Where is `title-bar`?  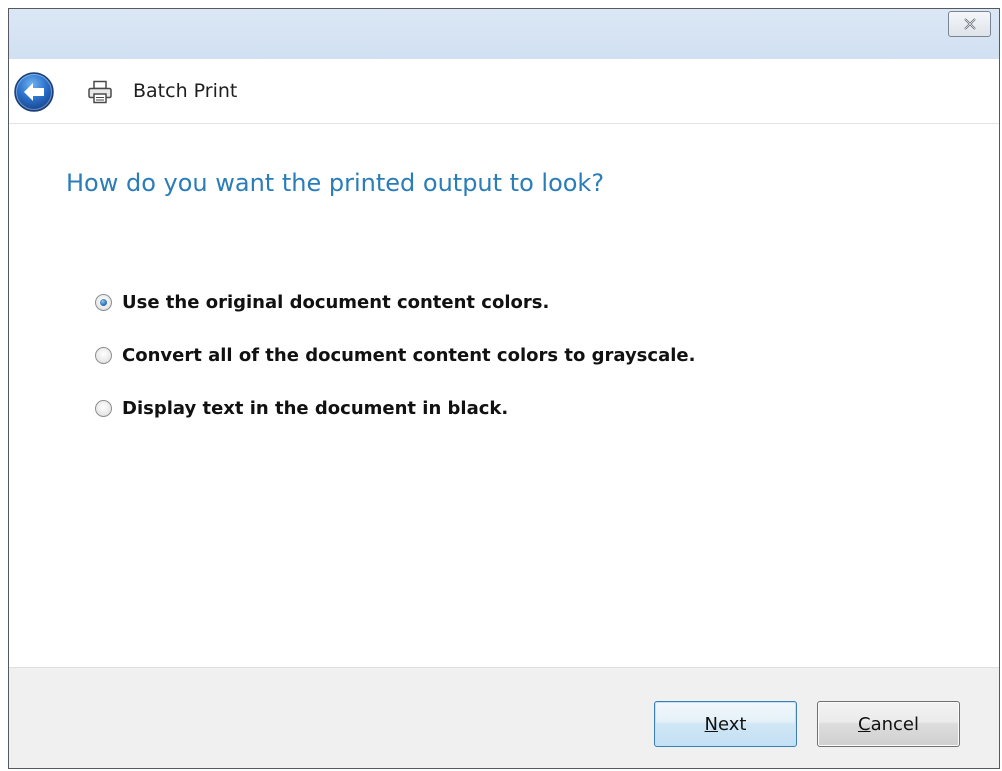
title-bar is located at coordinates (504, 34).